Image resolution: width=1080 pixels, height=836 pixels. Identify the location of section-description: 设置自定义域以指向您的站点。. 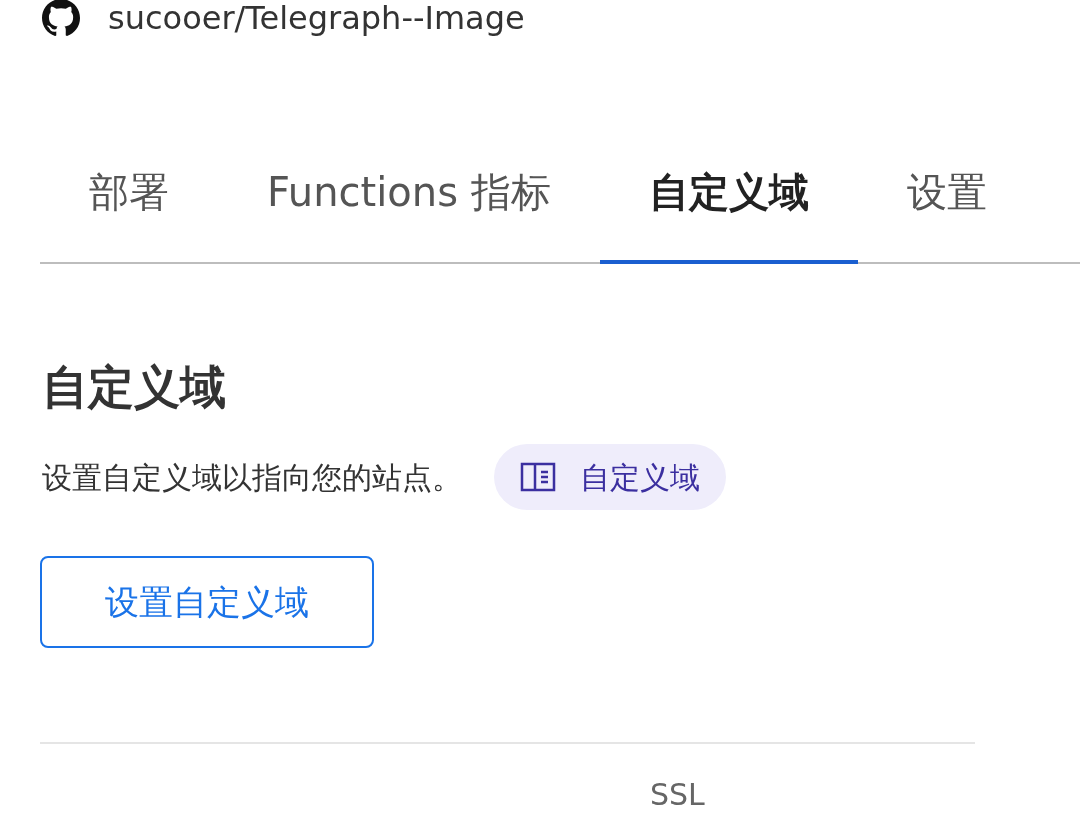
(252, 477).